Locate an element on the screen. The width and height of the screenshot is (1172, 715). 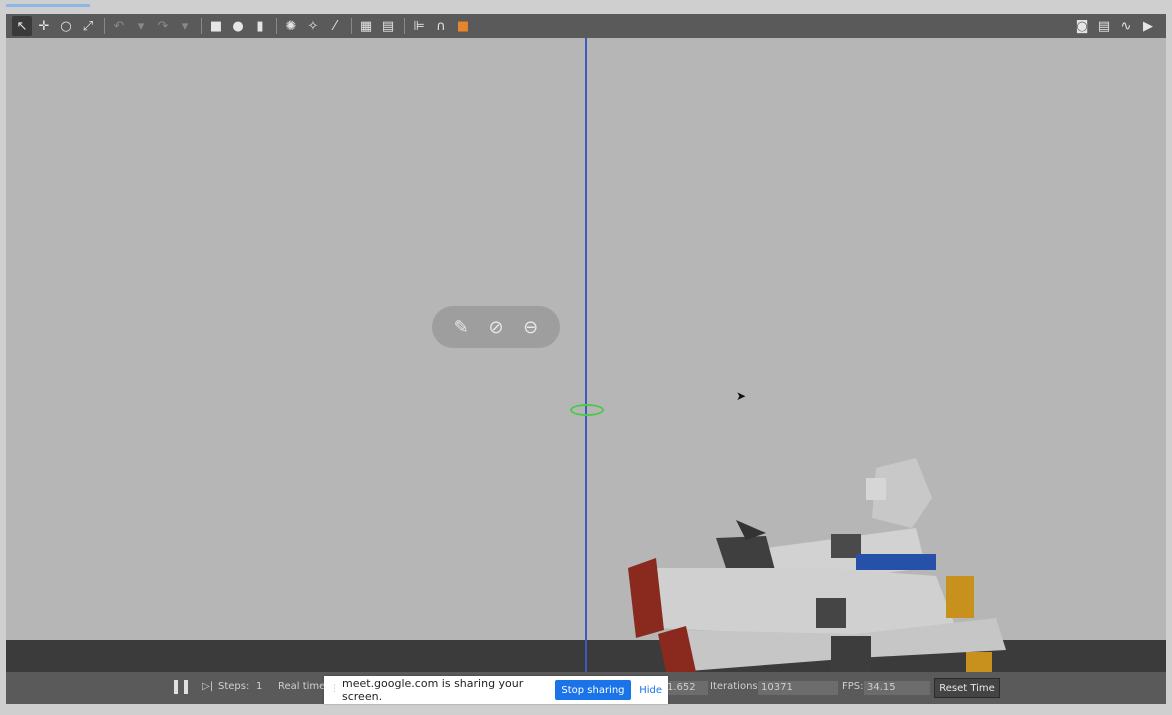
cylinder-shape-icon: ▮ is located at coordinates (260, 26).